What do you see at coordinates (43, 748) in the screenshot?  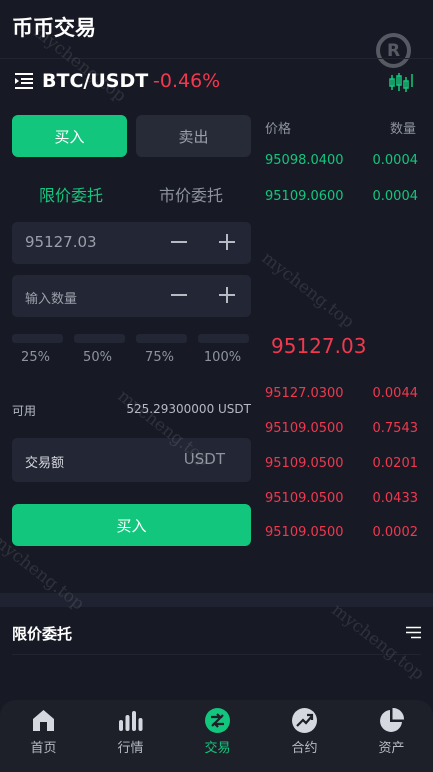 I see `tab-home-label: 首页` at bounding box center [43, 748].